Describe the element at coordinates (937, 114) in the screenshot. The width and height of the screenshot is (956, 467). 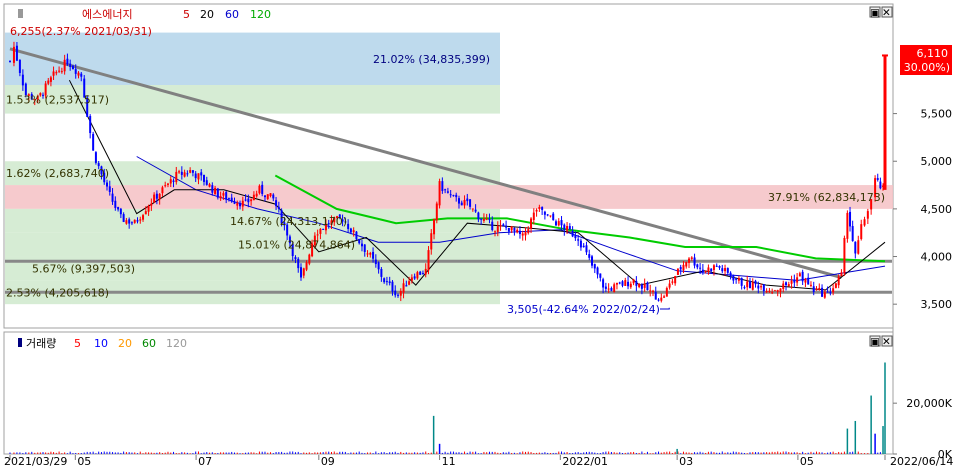
I see `price-axis-label: 5,500` at that location.